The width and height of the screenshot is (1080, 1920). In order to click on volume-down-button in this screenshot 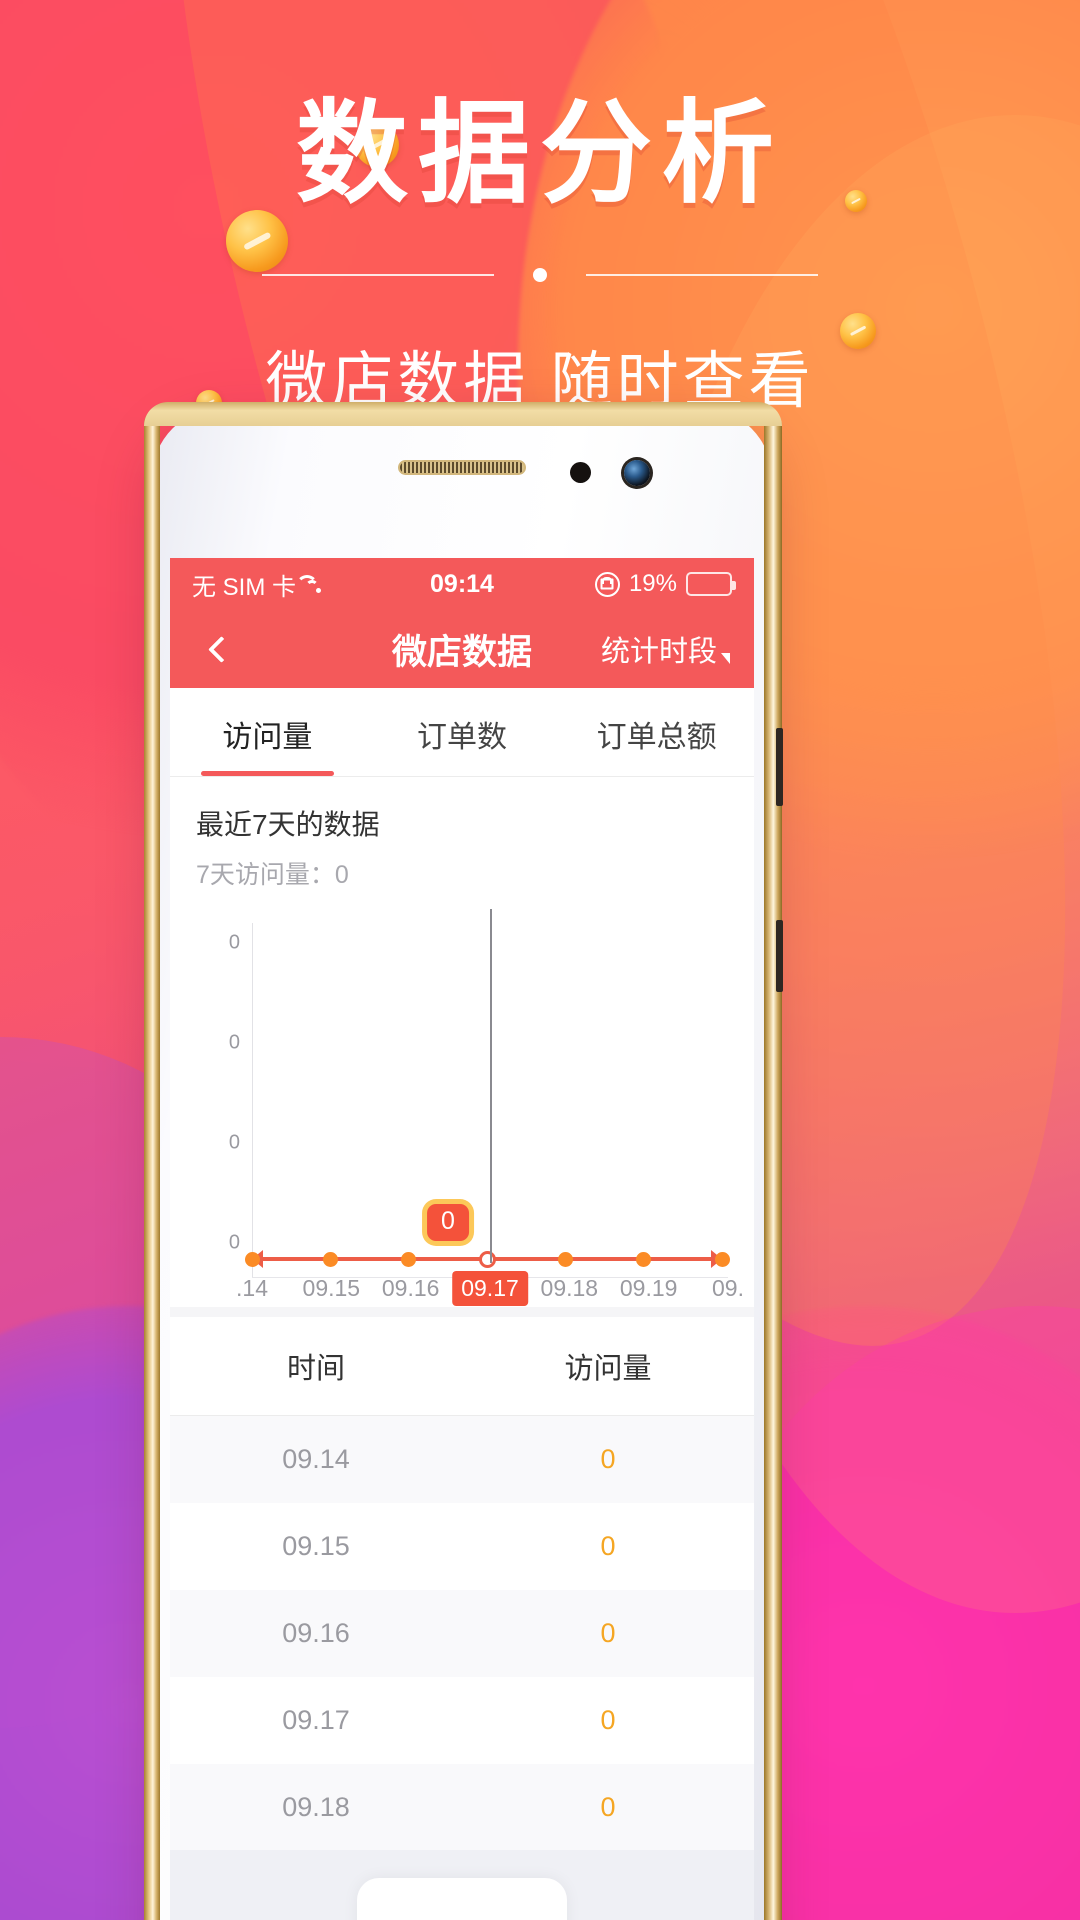, I will do `click(779, 956)`.